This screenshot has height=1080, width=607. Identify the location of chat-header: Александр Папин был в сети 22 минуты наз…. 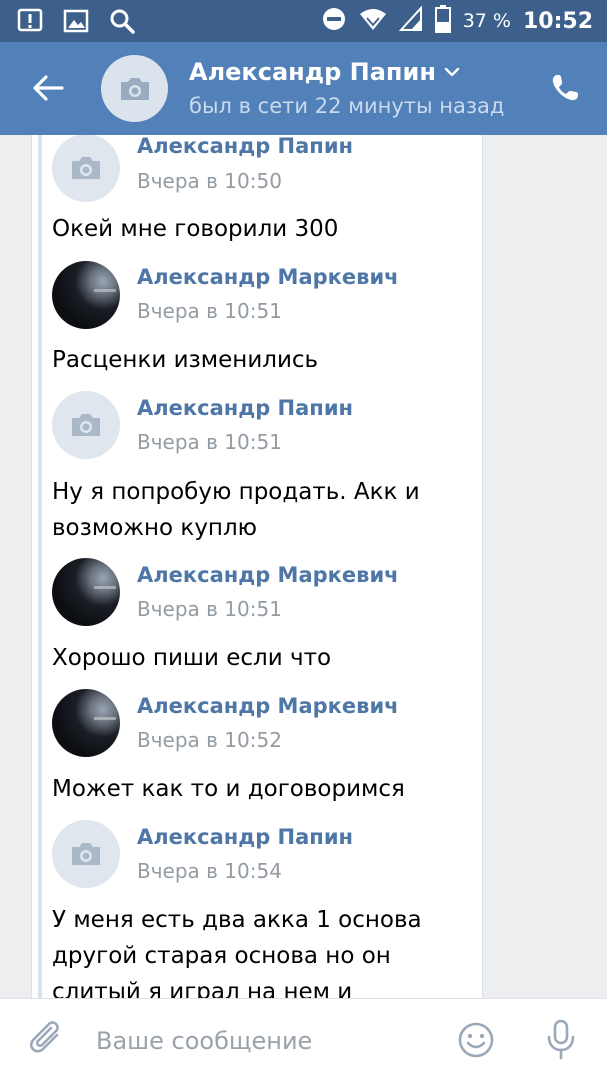
(303, 88).